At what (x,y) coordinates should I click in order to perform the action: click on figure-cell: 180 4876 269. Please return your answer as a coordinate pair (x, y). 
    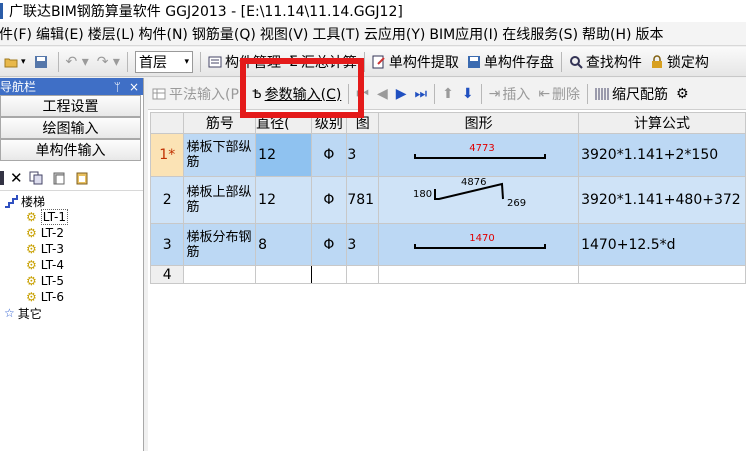
    Looking at the image, I should click on (479, 200).